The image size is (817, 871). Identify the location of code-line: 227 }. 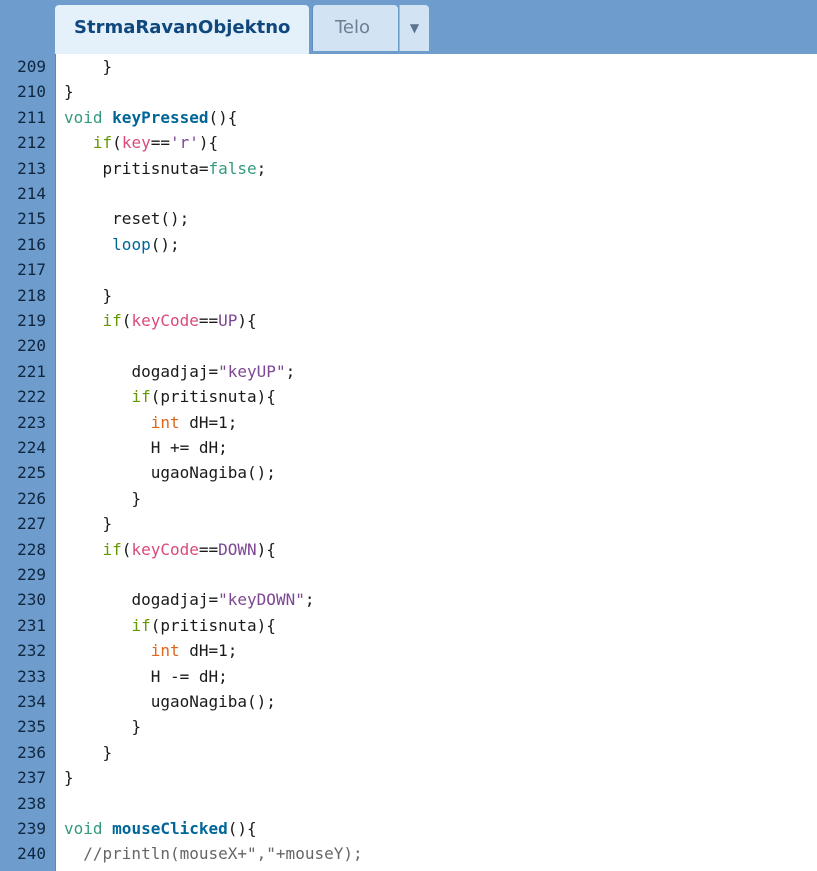
(408, 523).